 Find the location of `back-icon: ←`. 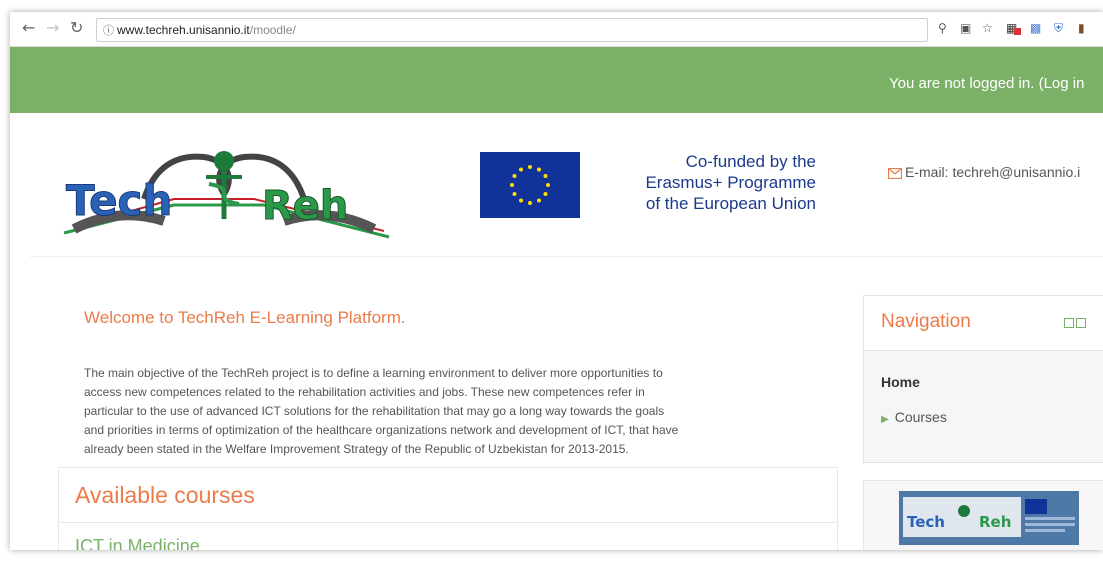

back-icon: ← is located at coordinates (28, 28).